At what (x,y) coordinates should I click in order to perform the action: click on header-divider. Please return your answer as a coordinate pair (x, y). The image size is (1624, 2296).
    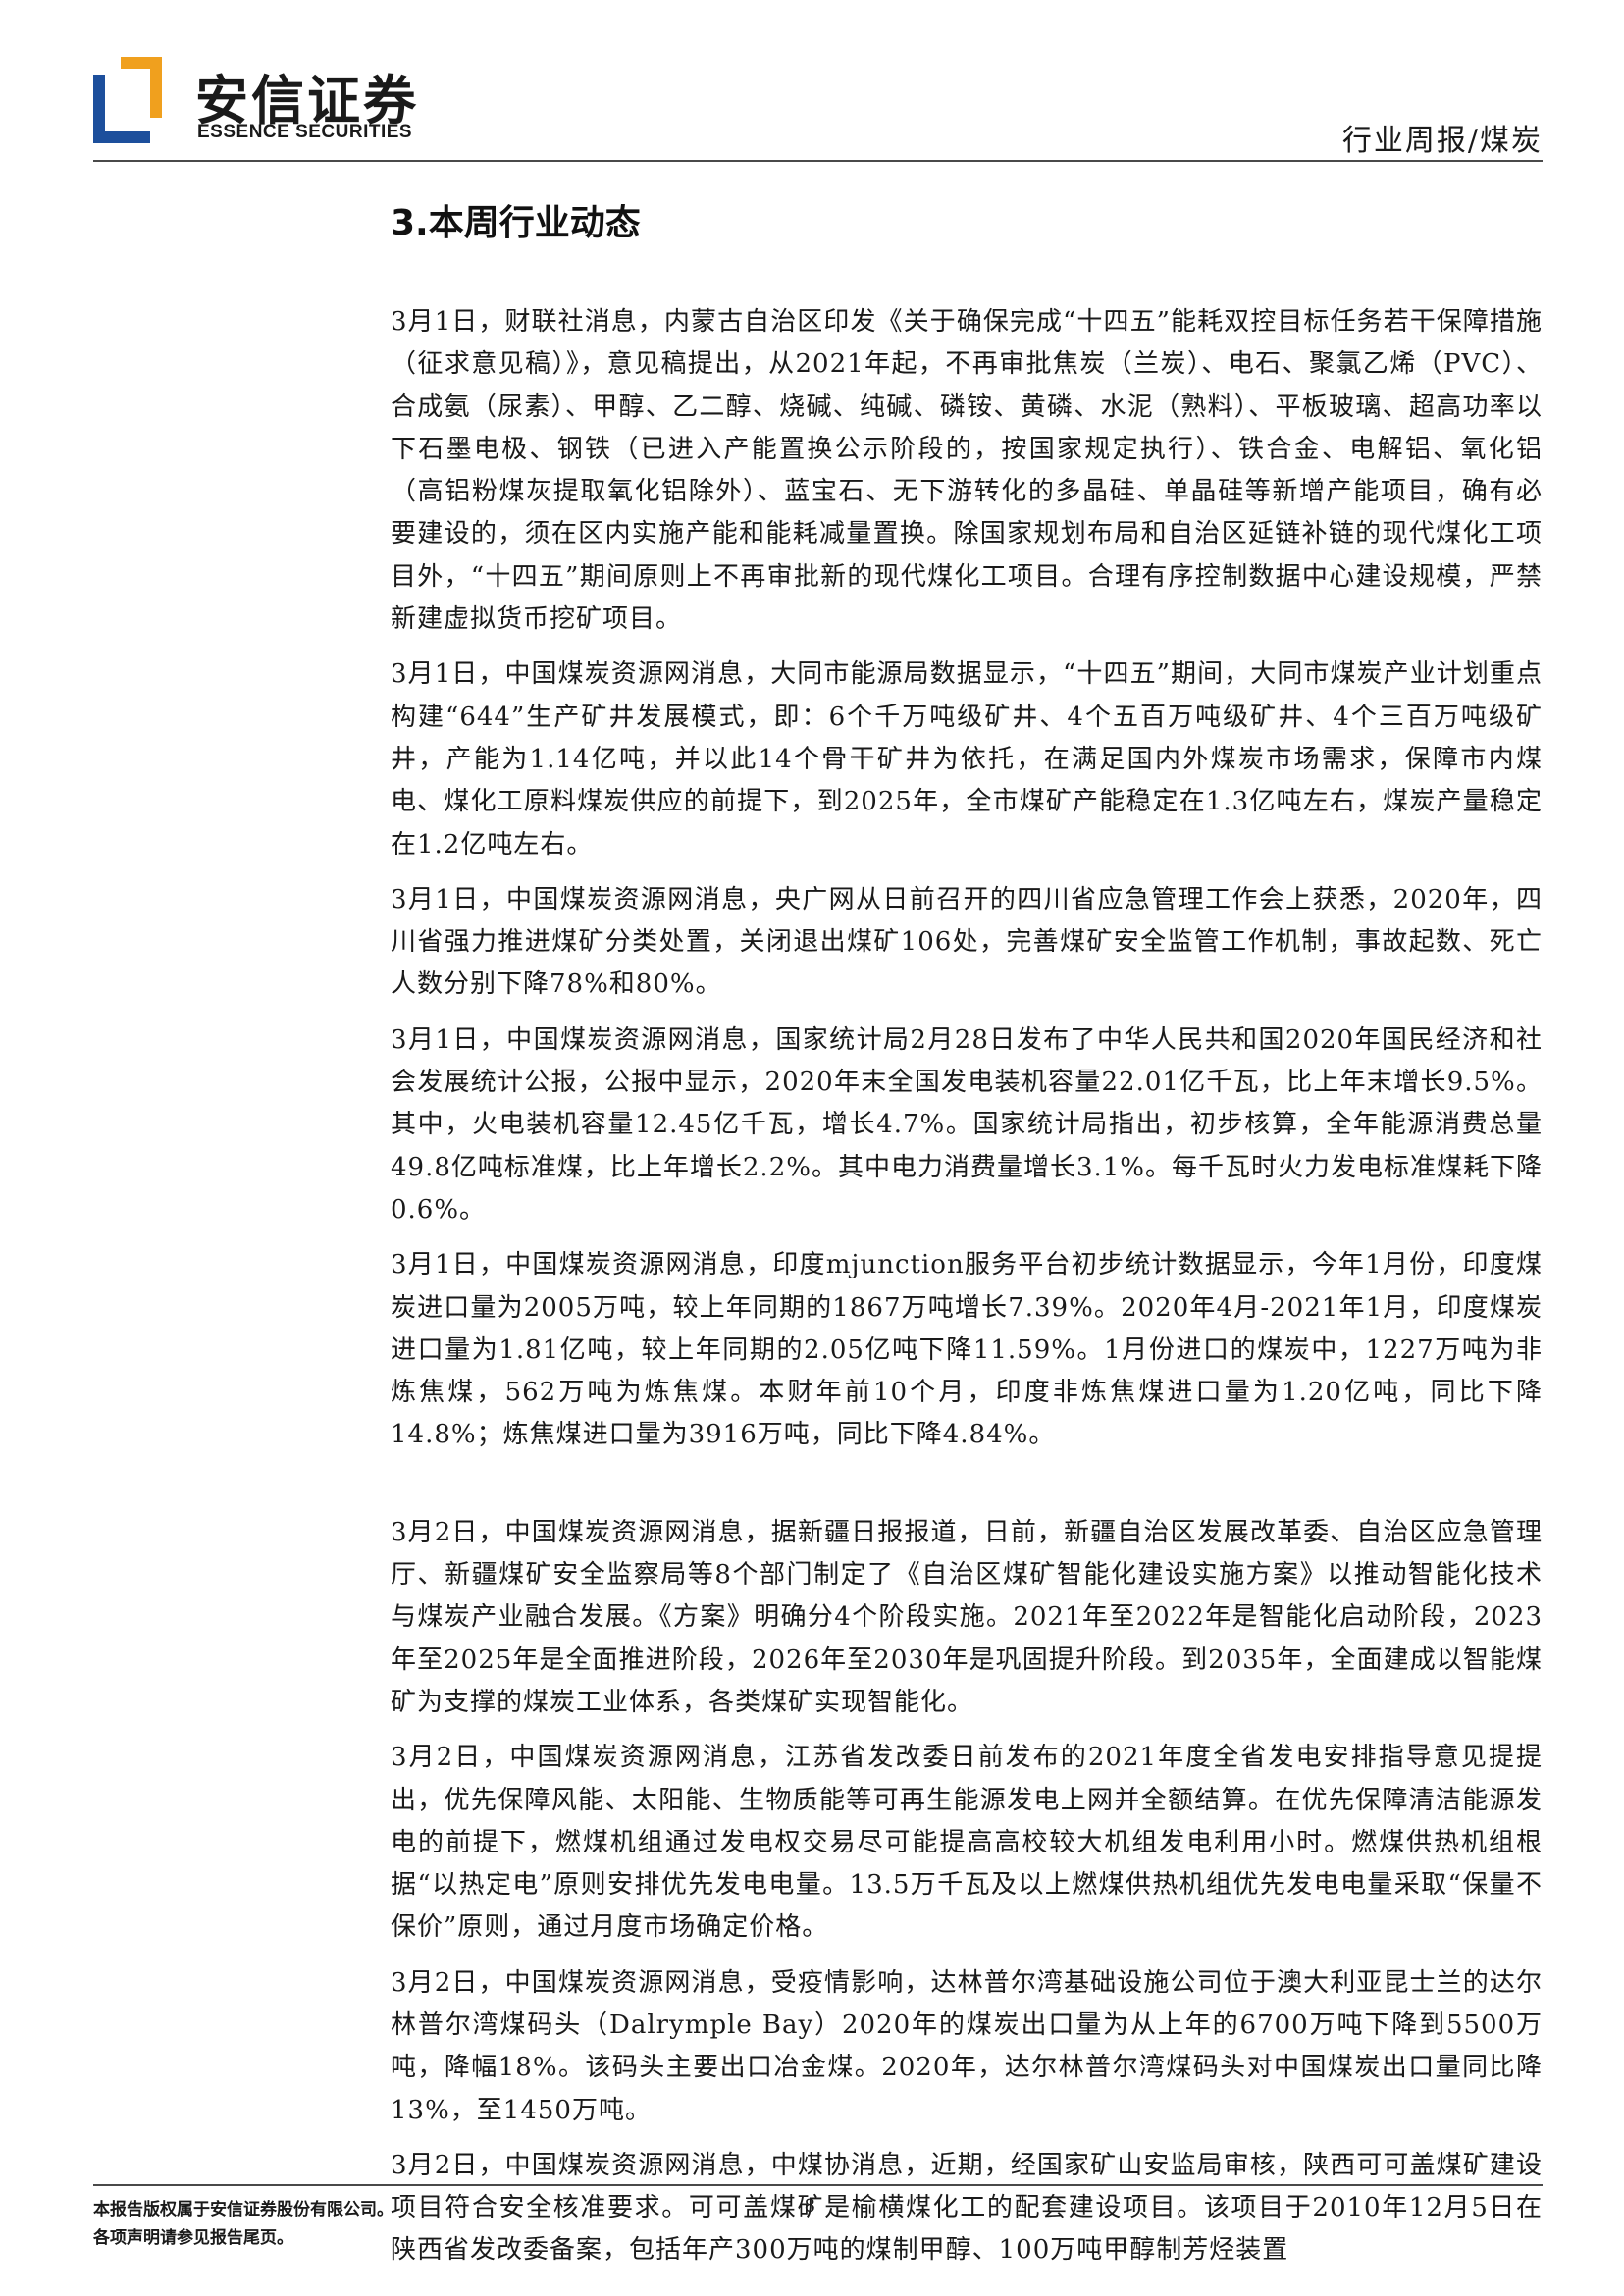
    Looking at the image, I should click on (818, 161).